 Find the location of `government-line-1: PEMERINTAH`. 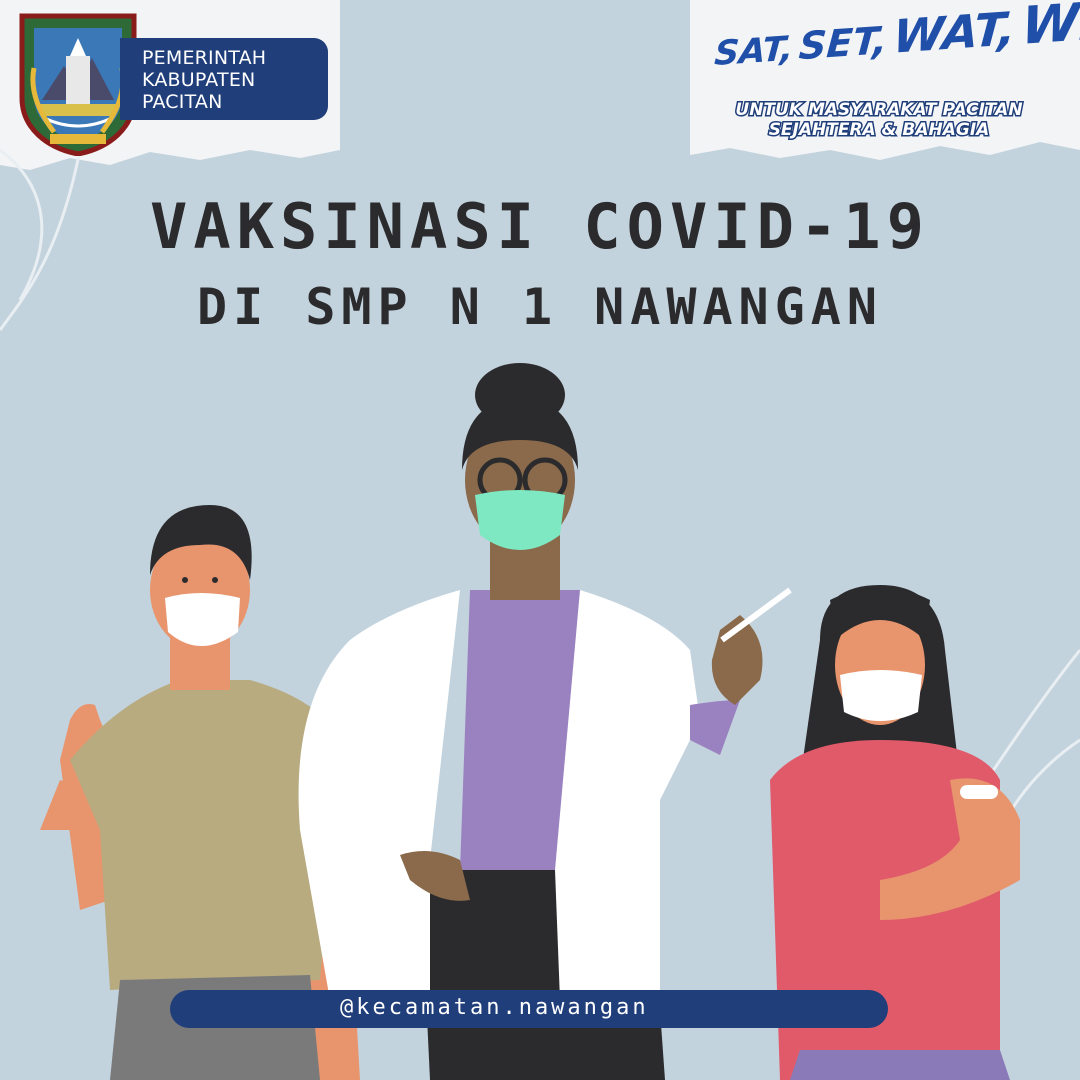

government-line-1: PEMERINTAH is located at coordinates (204, 58).